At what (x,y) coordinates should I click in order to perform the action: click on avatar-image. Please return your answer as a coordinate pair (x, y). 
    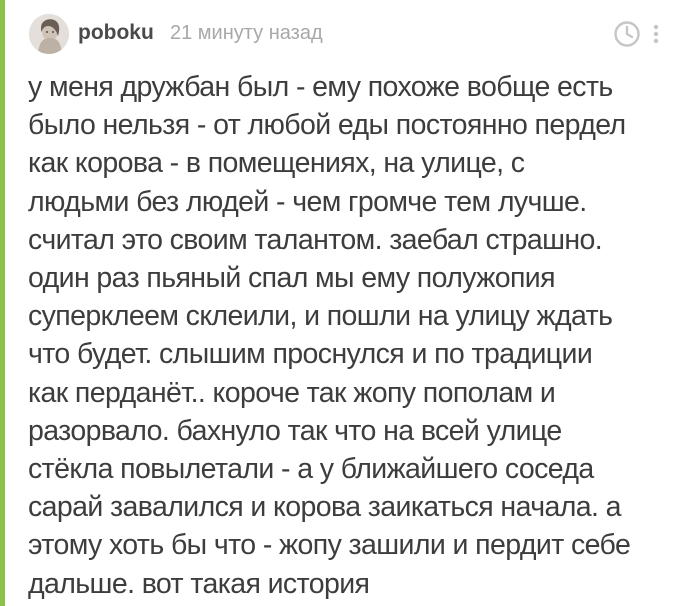
    Looking at the image, I should click on (49, 34).